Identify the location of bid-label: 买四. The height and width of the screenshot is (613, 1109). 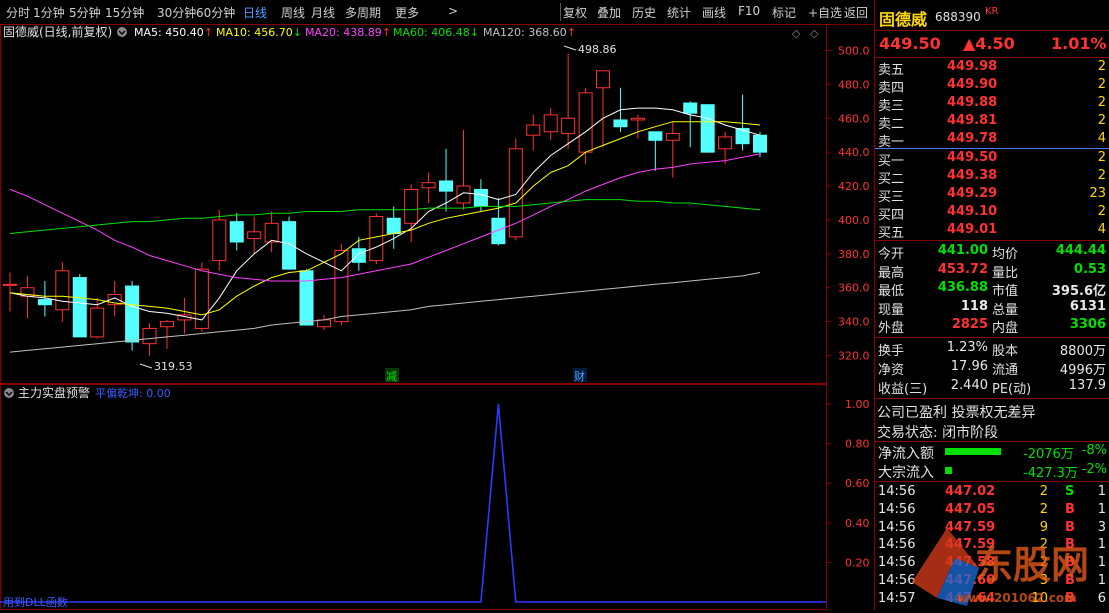
(891, 215).